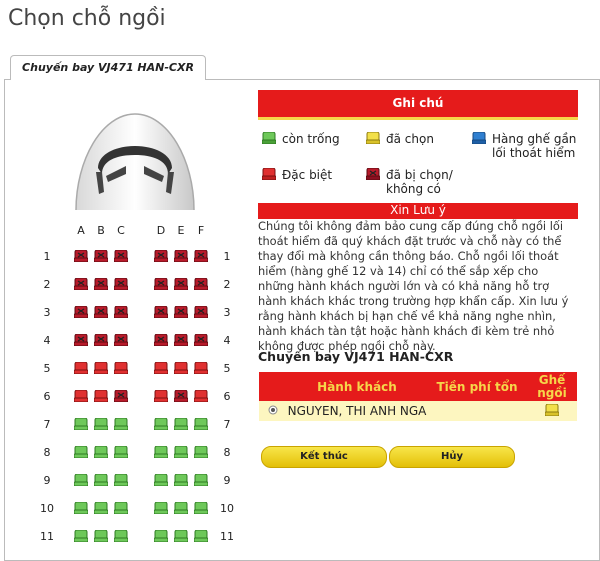 This screenshot has width=600, height=561. What do you see at coordinates (418, 386) in the screenshot?
I see `passenger-table-header: Hành khách Tiền phí tổn Ghế ngồi` at bounding box center [418, 386].